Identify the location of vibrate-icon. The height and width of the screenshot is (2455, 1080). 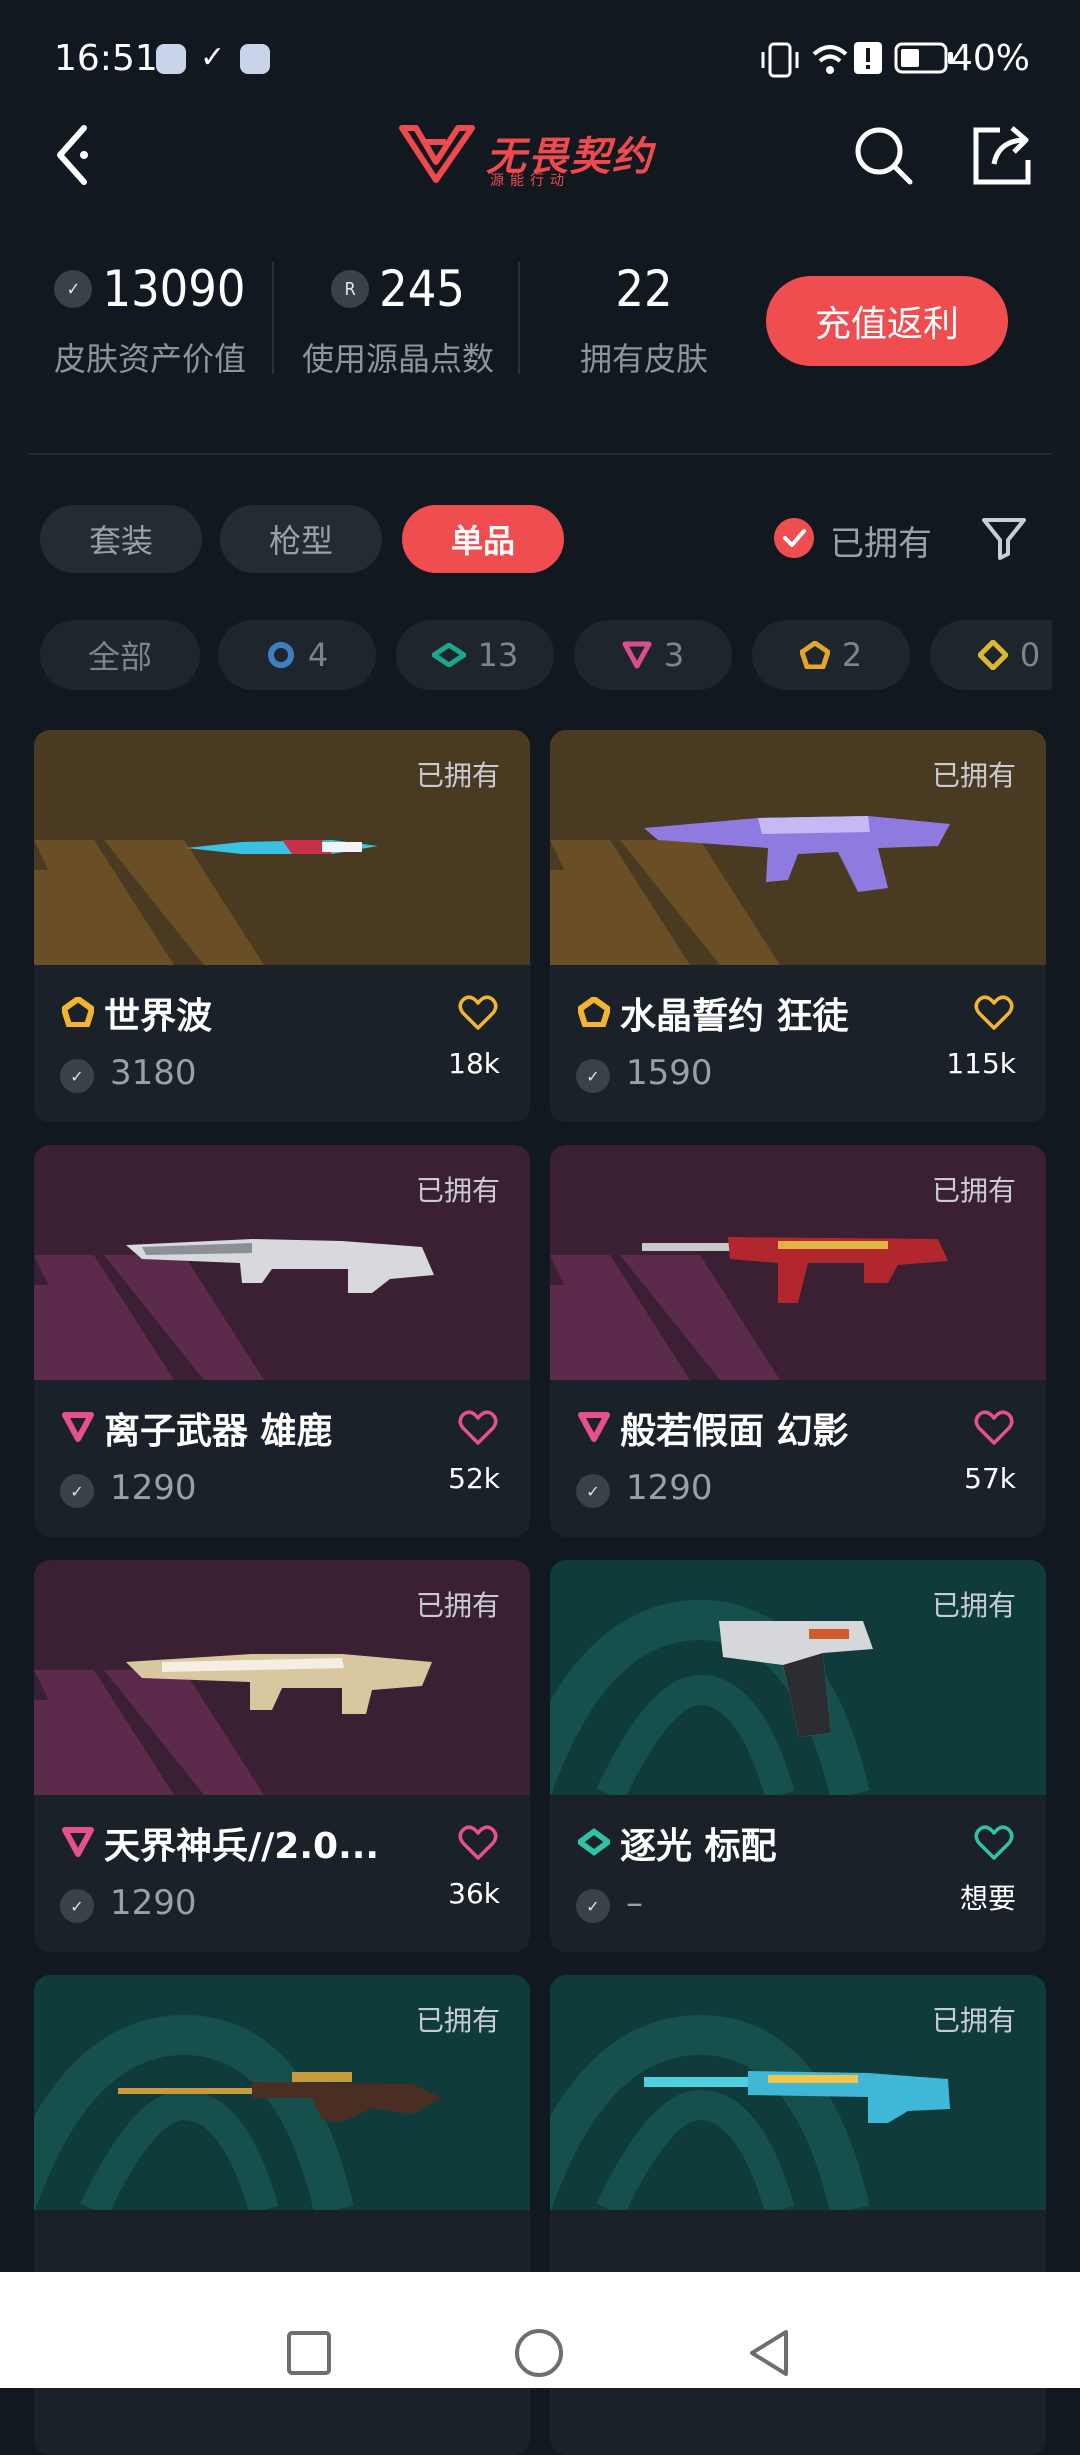
(780, 60).